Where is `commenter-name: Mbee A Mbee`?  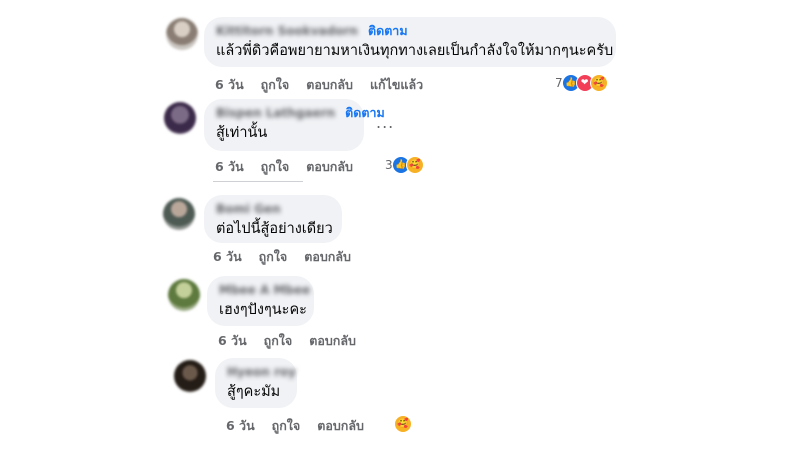 commenter-name: Mbee A Mbee is located at coordinates (264, 290).